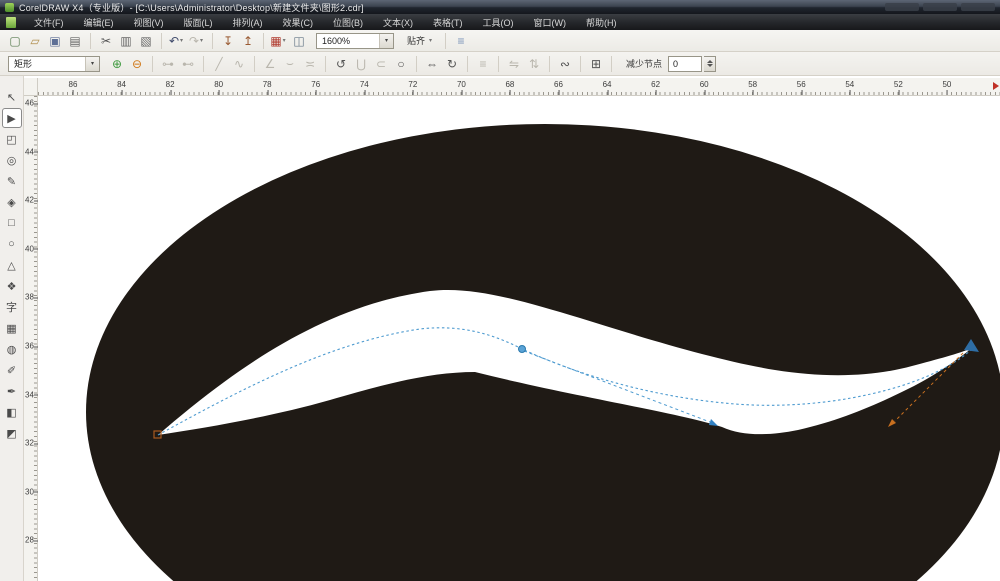 The image size is (1000, 581). I want to click on cusp-node-icon: ∠, so click(270, 63).